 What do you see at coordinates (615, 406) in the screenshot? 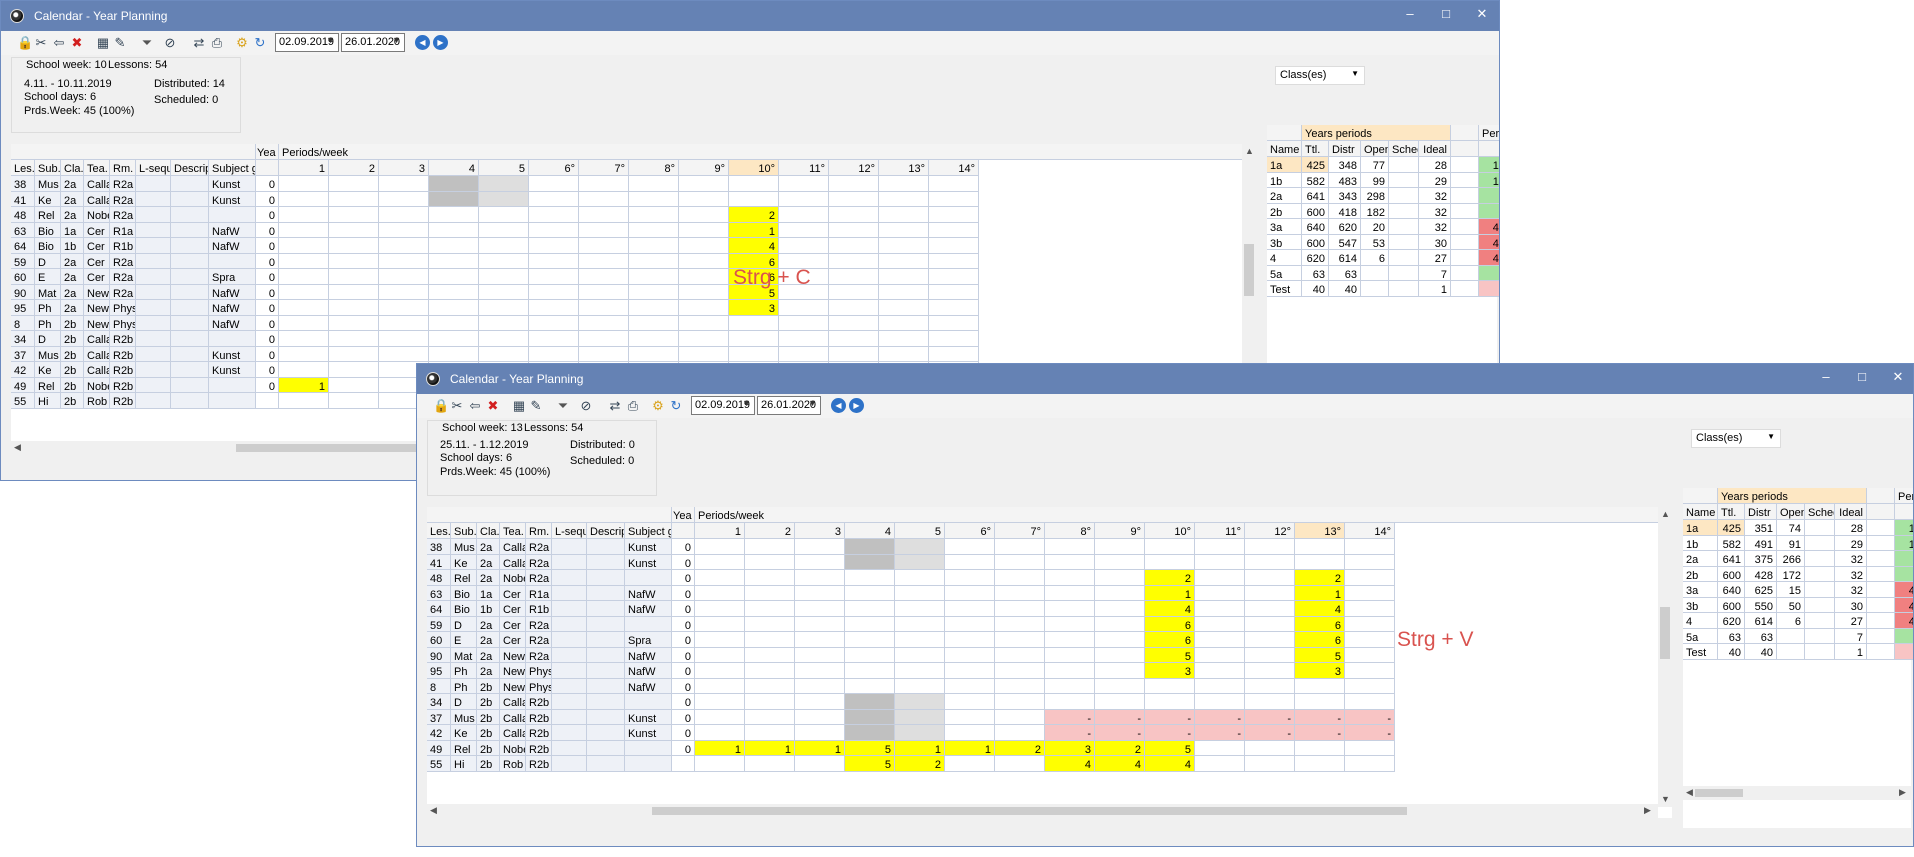
I see `transfer-icon: ⇄` at bounding box center [615, 406].